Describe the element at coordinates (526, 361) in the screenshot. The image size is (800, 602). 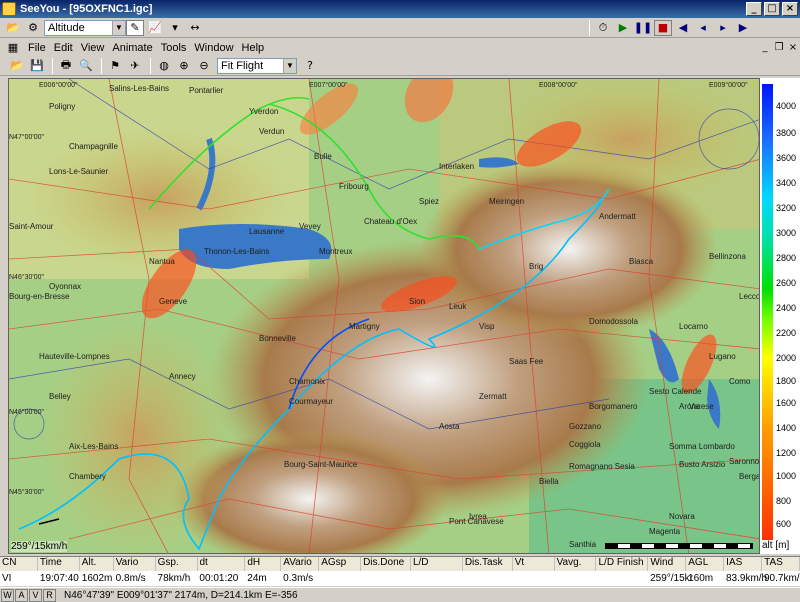
I see `map-label: Saas Fee` at that location.